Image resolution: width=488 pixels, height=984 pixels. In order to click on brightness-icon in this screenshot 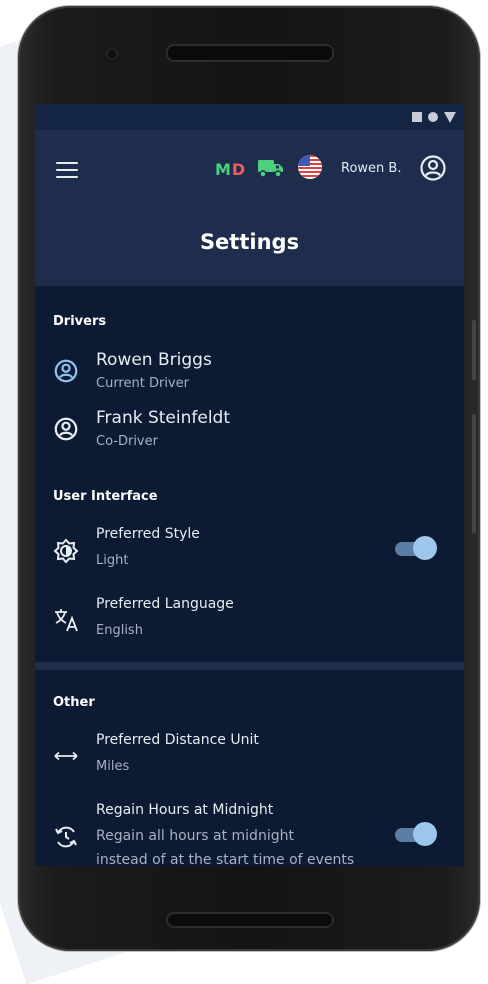, I will do `click(66, 551)`.